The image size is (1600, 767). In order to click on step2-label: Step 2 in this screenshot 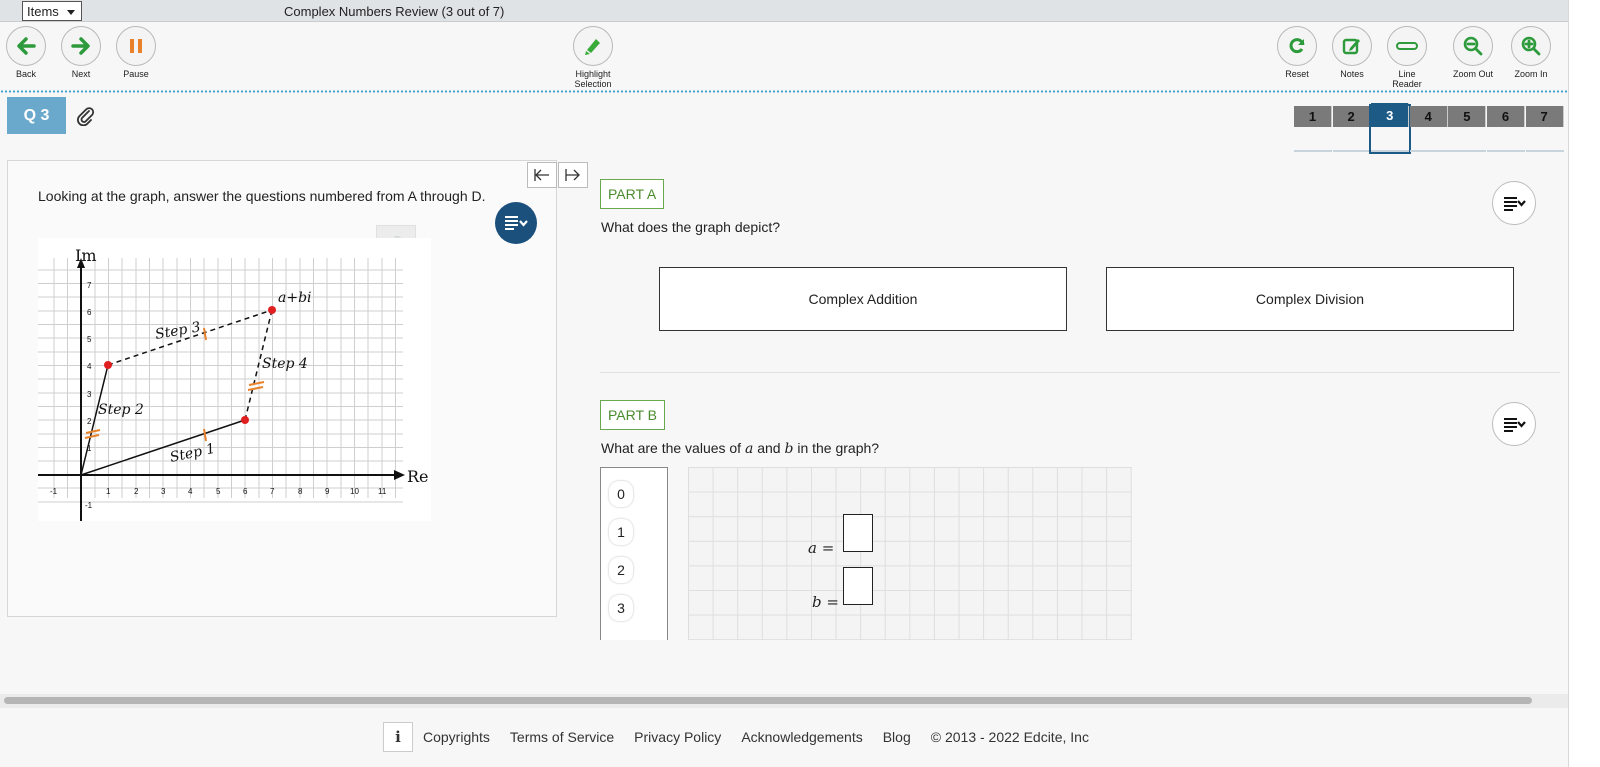, I will do `click(121, 410)`.